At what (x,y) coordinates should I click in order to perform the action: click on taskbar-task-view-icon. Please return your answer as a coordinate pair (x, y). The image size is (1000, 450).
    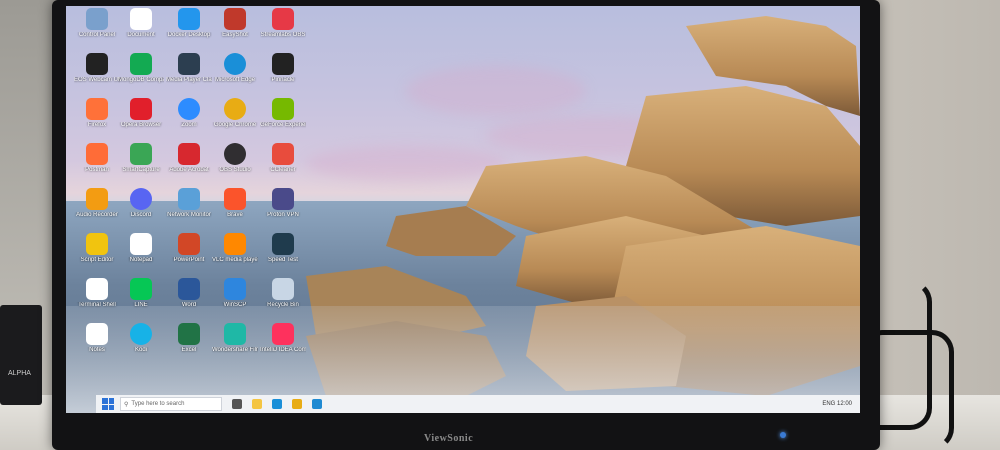
    Looking at the image, I should click on (237, 404).